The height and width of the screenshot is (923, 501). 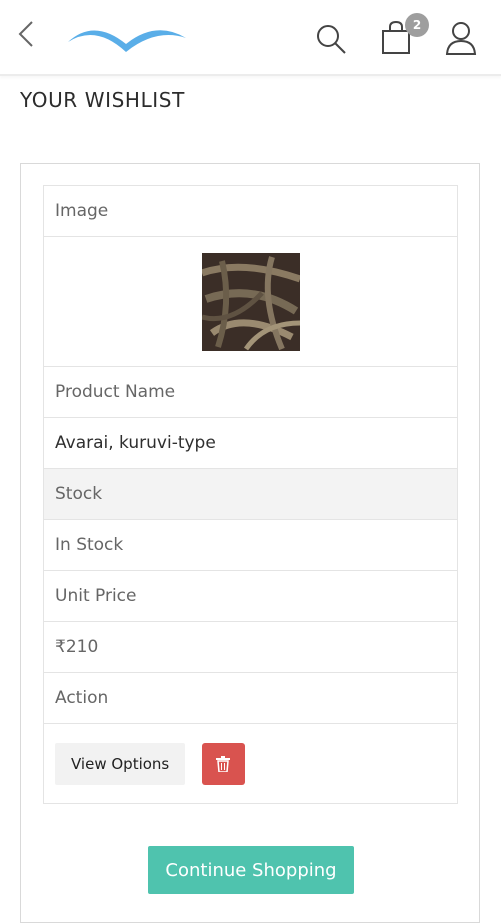 I want to click on table-row: Stock, so click(x=250, y=494).